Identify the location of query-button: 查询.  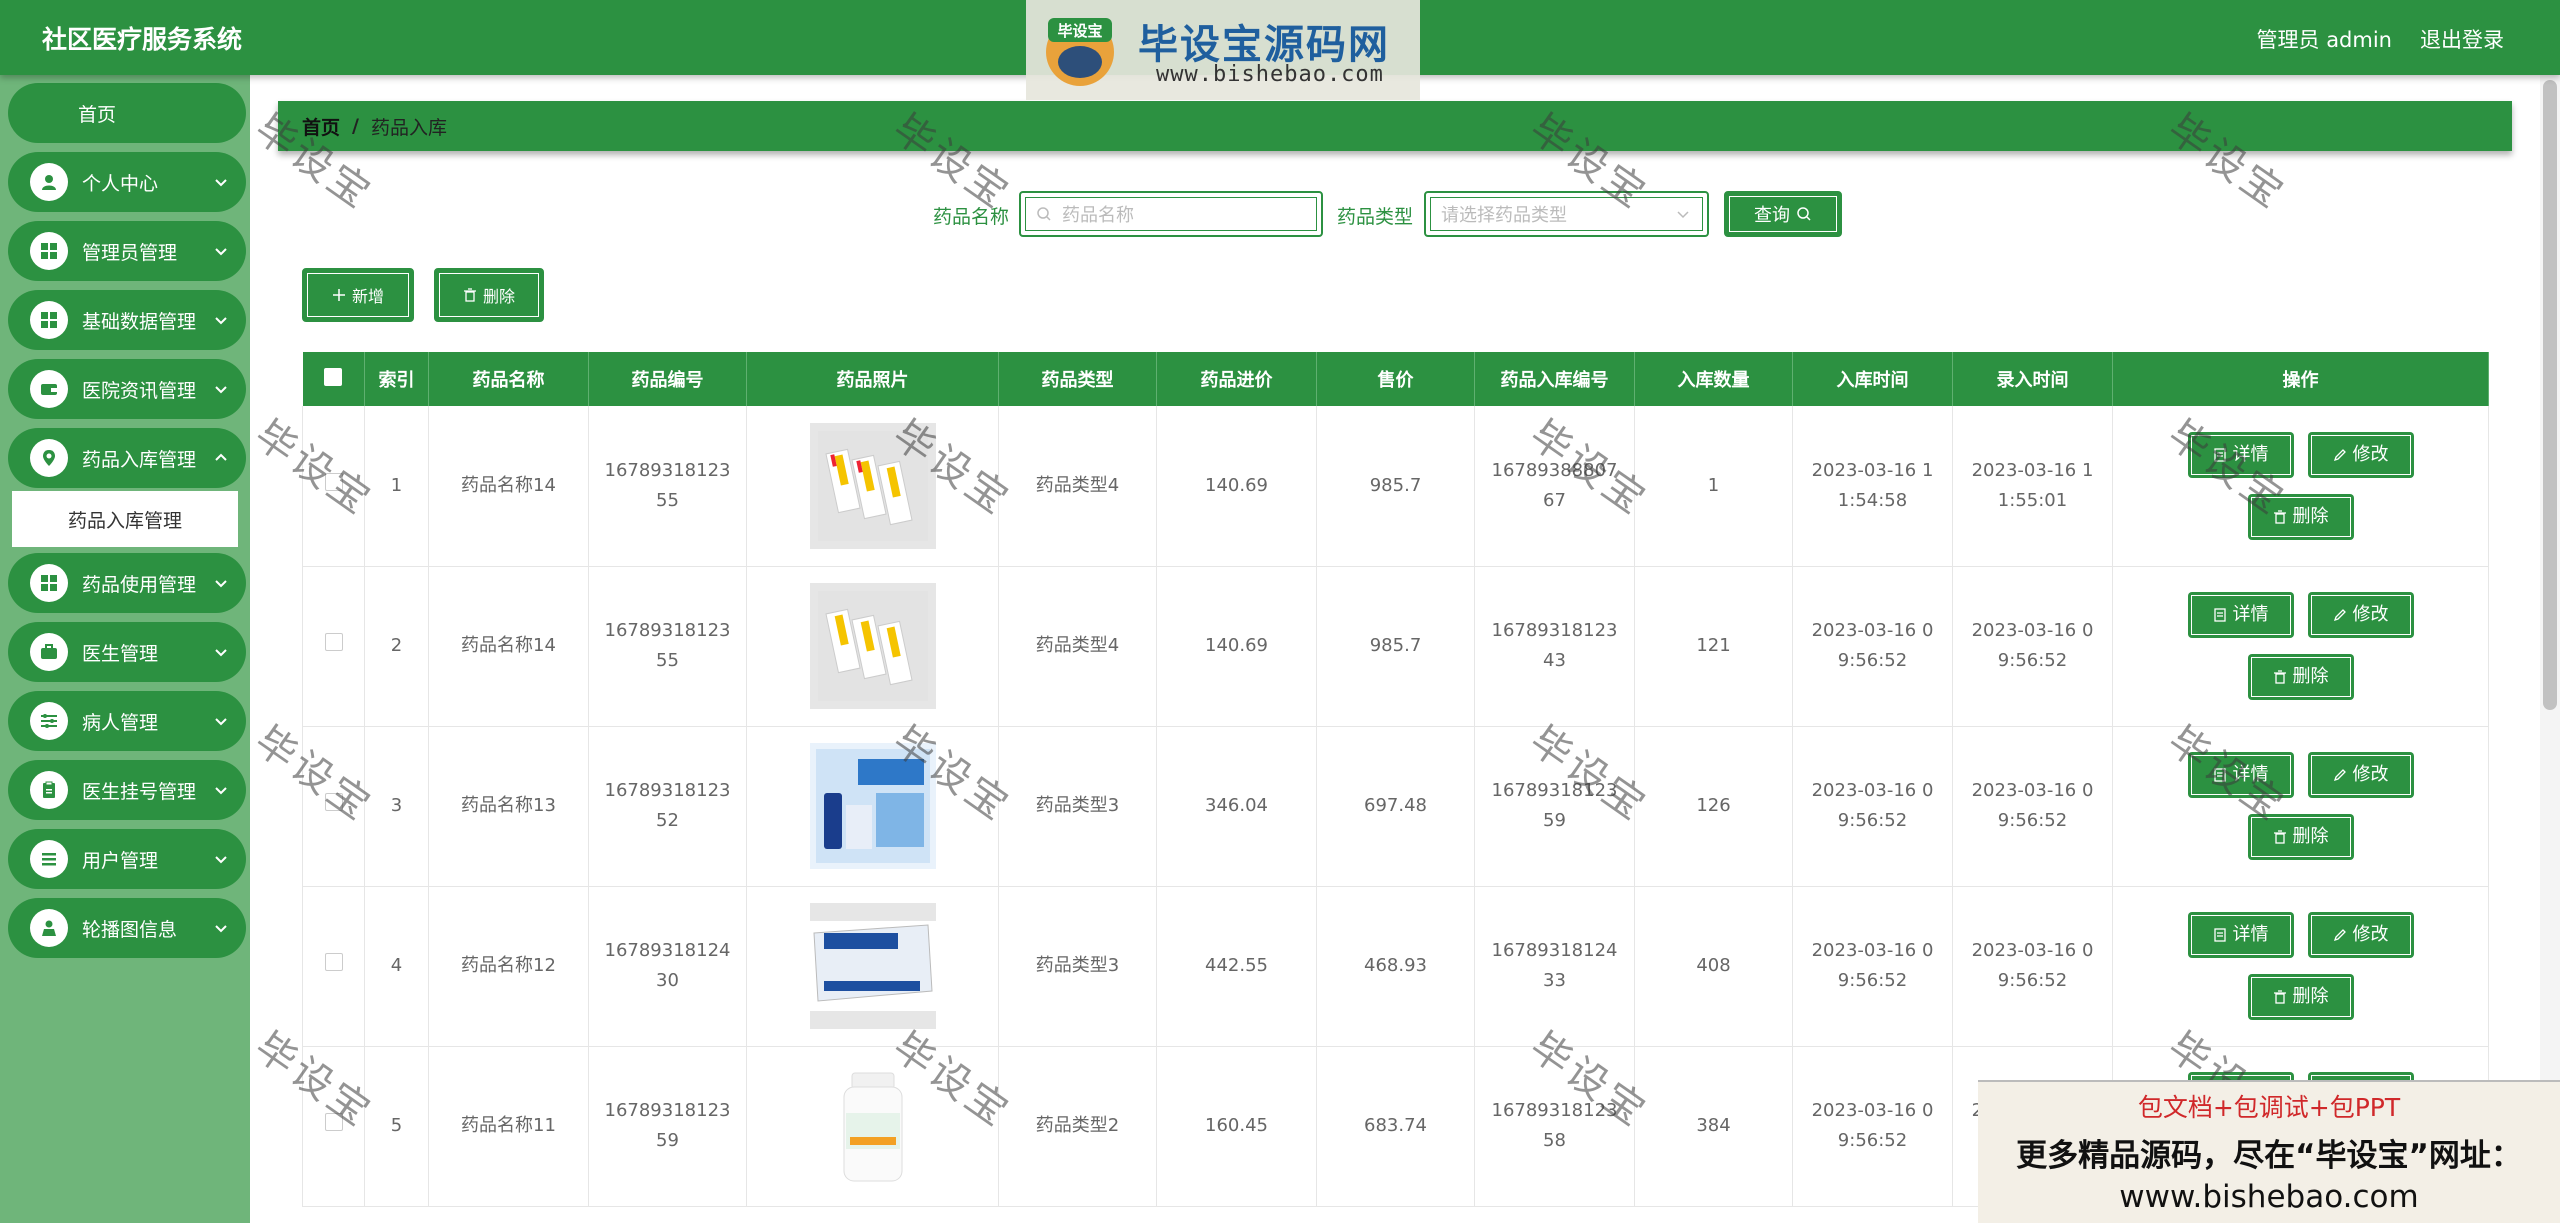
(1783, 214).